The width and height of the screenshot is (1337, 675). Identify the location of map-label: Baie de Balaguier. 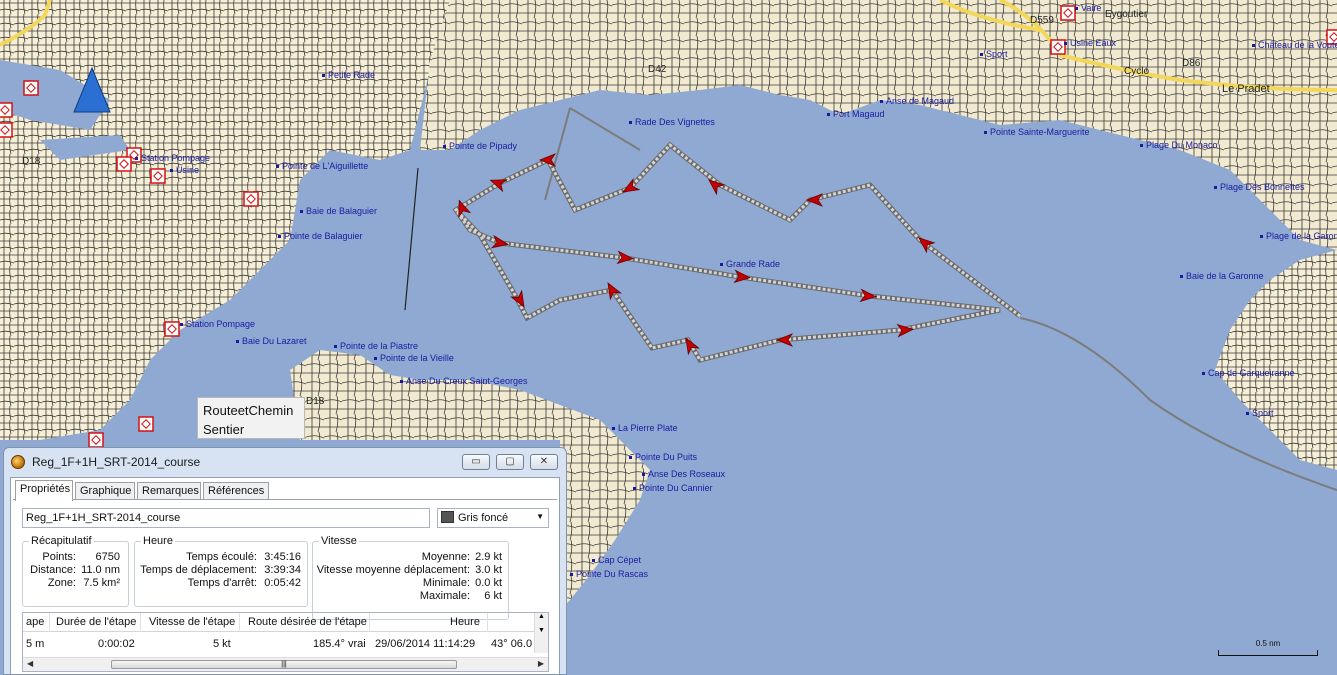
(338, 211).